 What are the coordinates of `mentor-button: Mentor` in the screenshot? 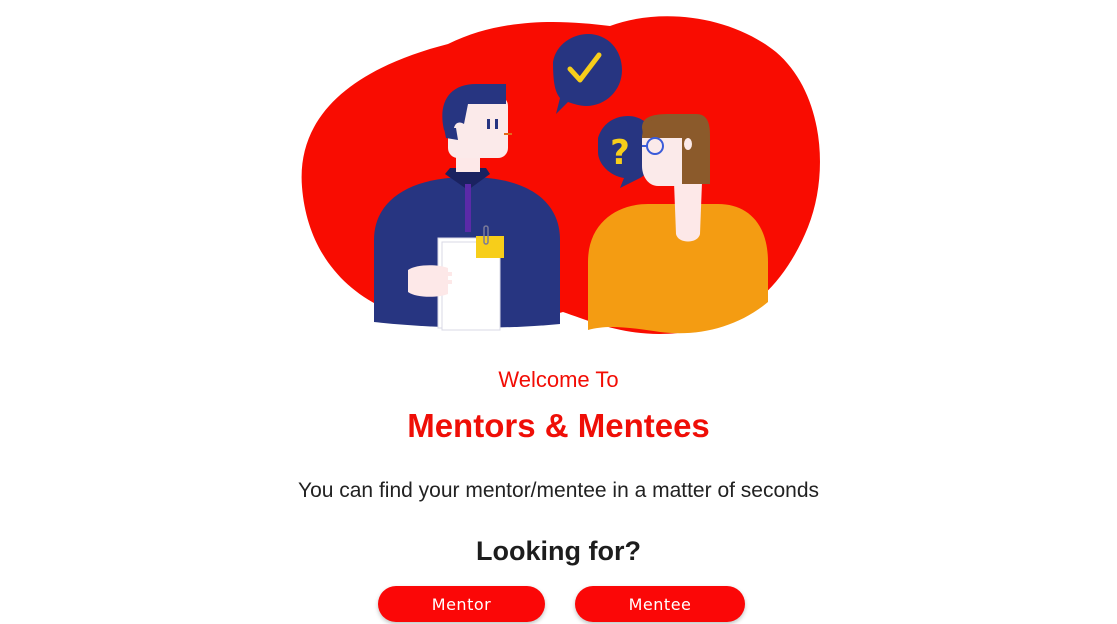 It's located at (461, 604).